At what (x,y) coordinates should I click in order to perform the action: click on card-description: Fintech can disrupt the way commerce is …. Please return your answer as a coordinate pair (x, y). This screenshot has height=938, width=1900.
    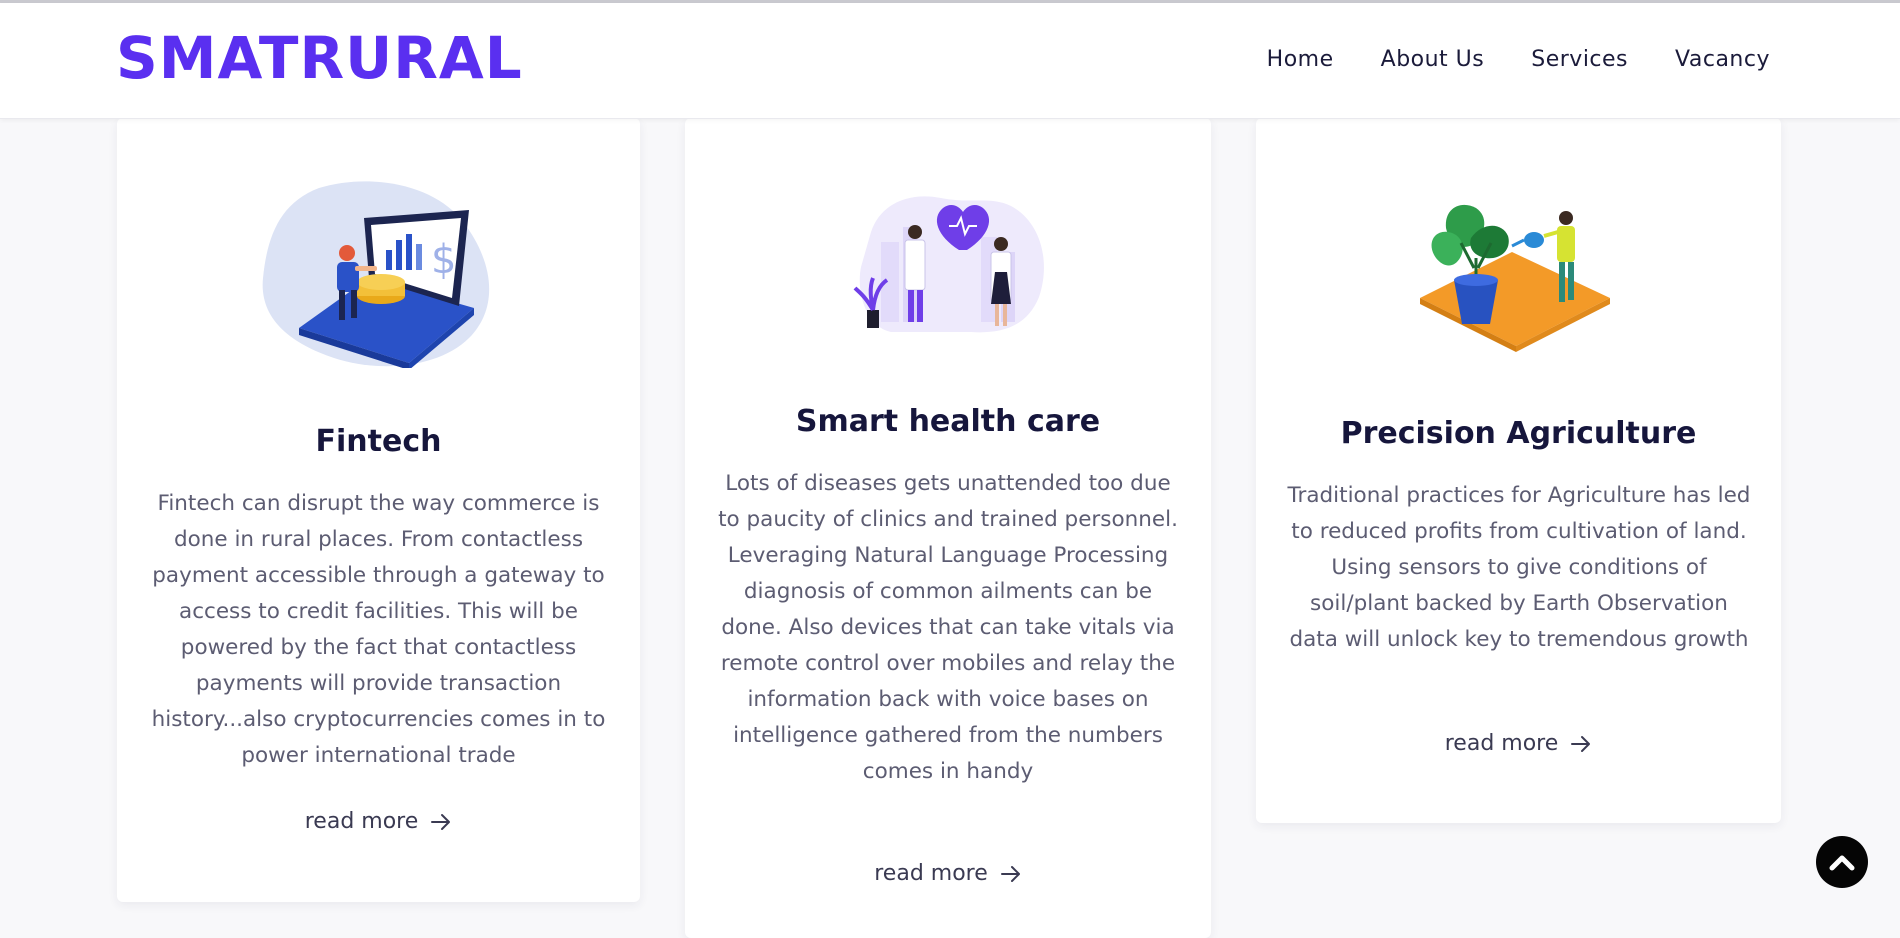
    Looking at the image, I should click on (378, 629).